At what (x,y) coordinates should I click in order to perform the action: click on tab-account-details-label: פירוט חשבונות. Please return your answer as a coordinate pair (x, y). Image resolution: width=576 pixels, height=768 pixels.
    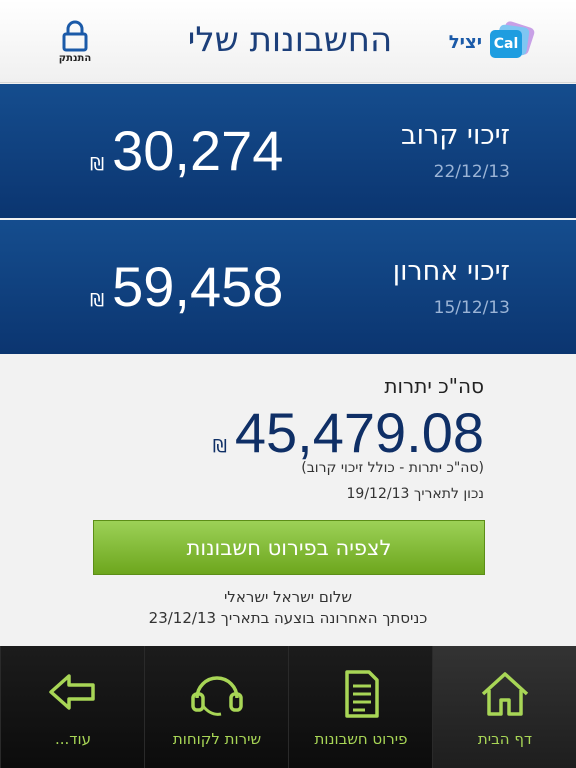
    Looking at the image, I should click on (361, 739).